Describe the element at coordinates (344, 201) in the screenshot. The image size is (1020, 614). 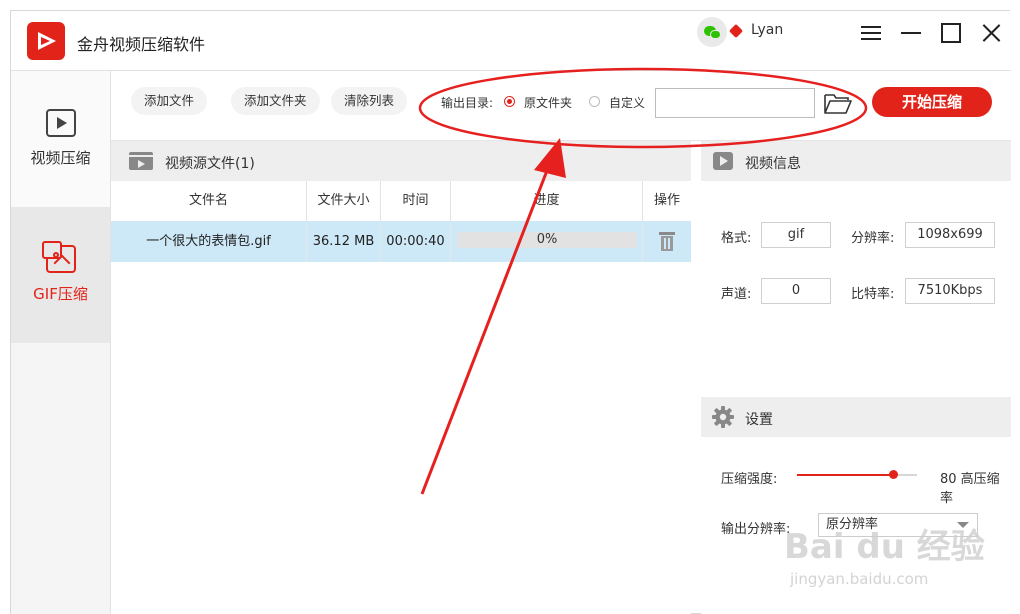
I see `column-header-size: 文件大小` at that location.